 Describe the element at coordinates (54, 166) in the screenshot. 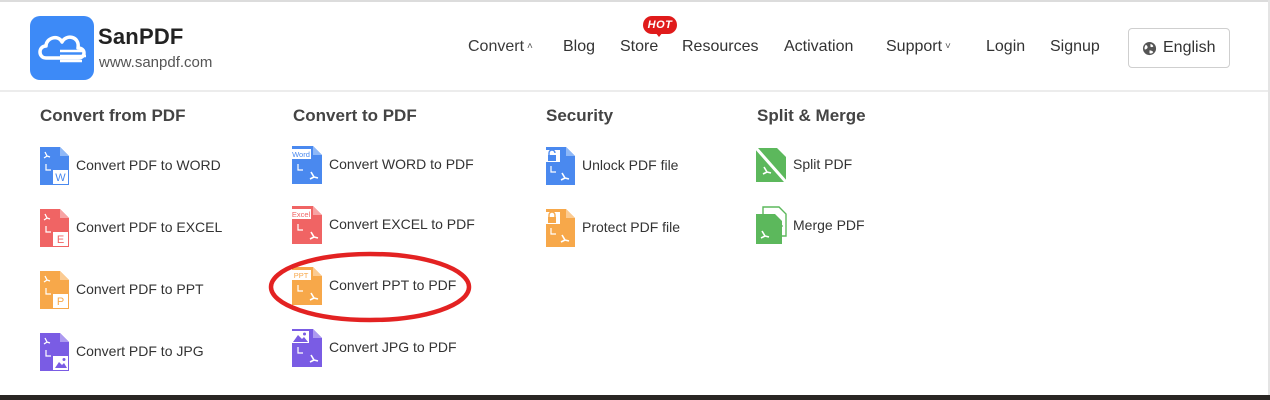

I see `pdf-to-word-icon: W` at that location.